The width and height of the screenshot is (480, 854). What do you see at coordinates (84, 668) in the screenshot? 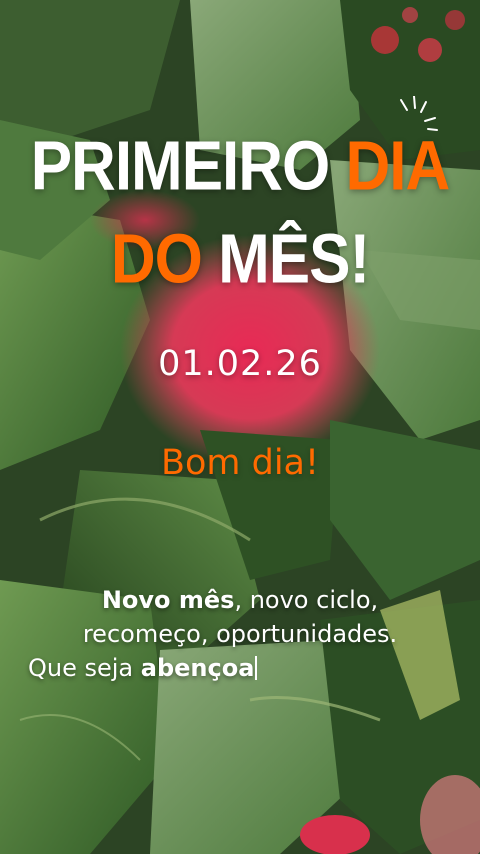
I see `message-line-3-plain: Que seja` at bounding box center [84, 668].